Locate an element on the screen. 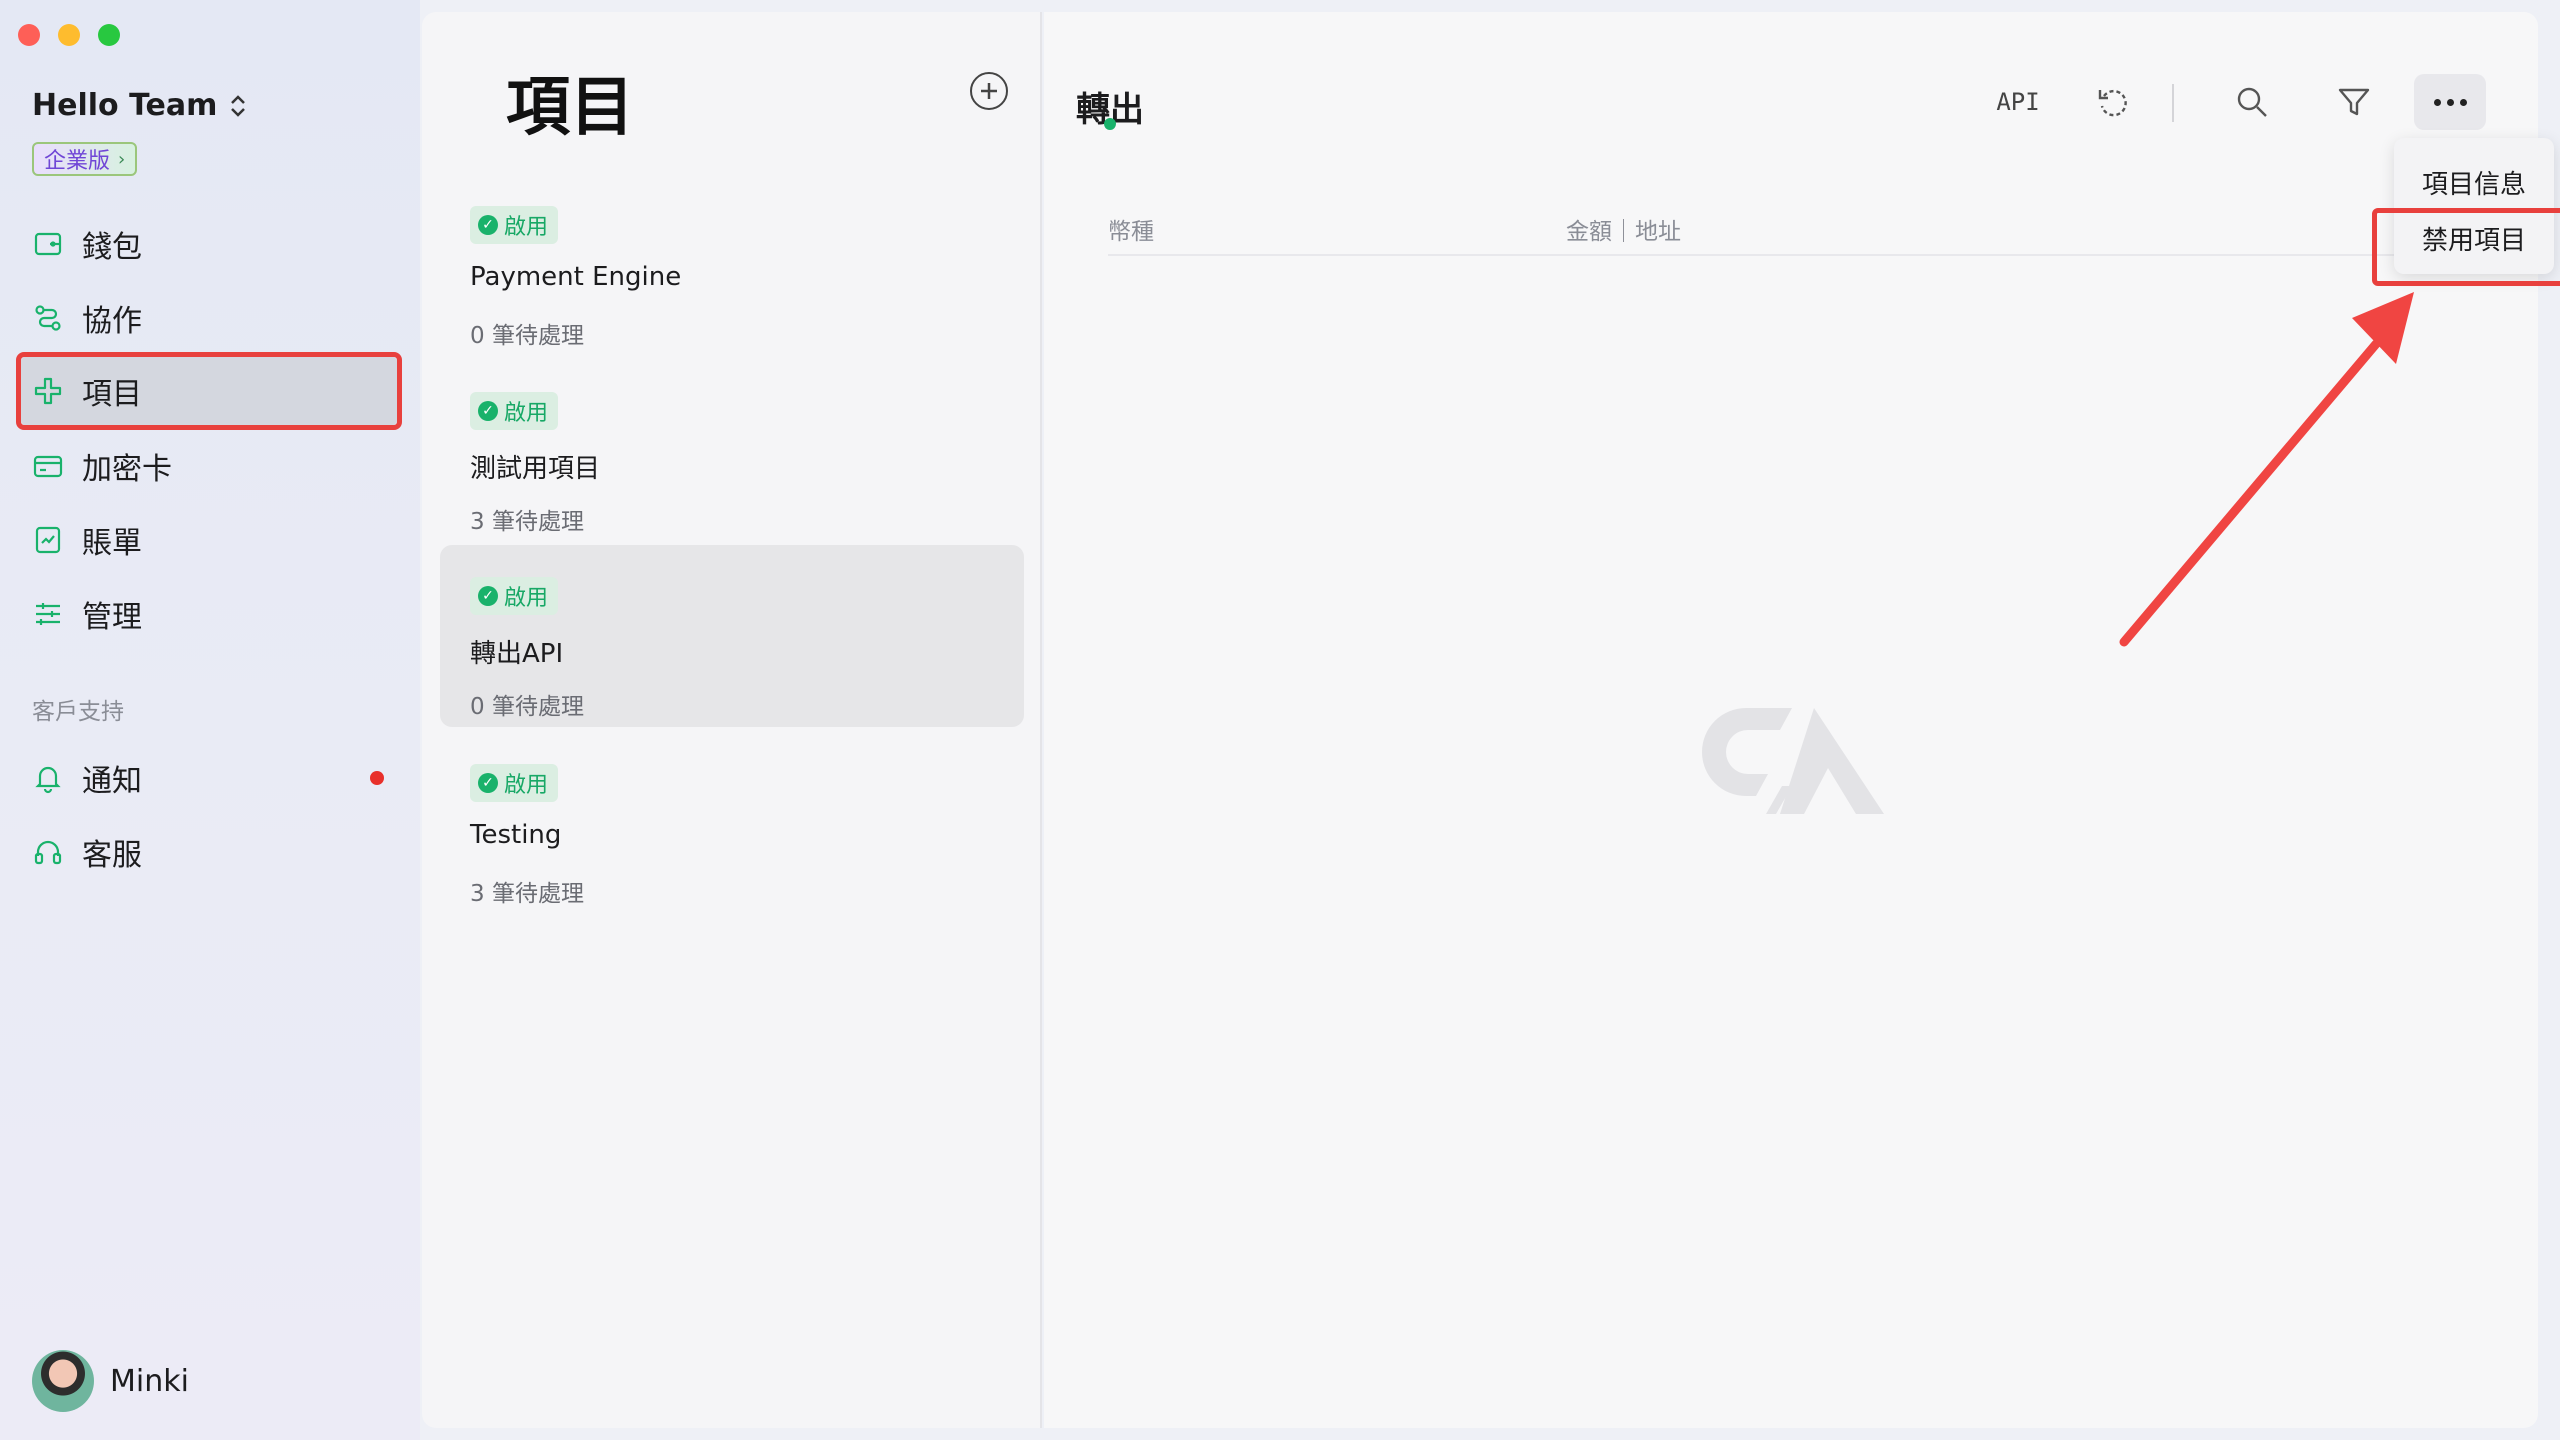 The height and width of the screenshot is (1440, 2560). menu-item-project-info: 項目信息 is located at coordinates (2474, 182).